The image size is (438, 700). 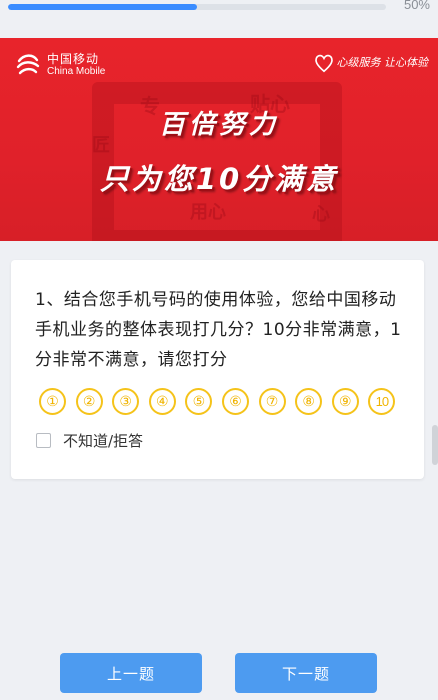 What do you see at coordinates (126, 401) in the screenshot?
I see `score-option-3: ③` at bounding box center [126, 401].